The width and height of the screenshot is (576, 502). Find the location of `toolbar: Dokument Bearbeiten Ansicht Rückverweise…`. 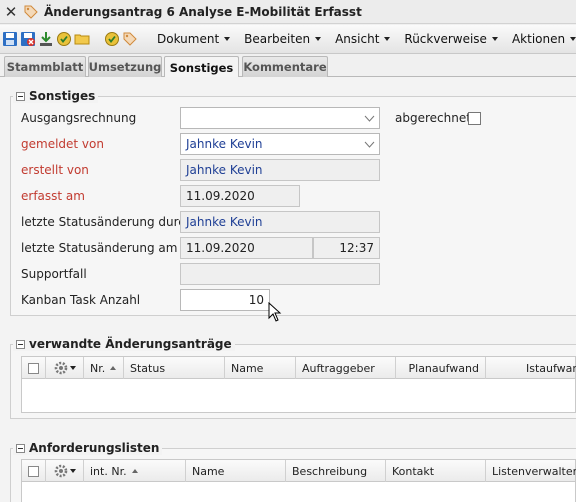

toolbar: Dokument Bearbeiten Ansicht Rückverweise… is located at coordinates (288, 39).